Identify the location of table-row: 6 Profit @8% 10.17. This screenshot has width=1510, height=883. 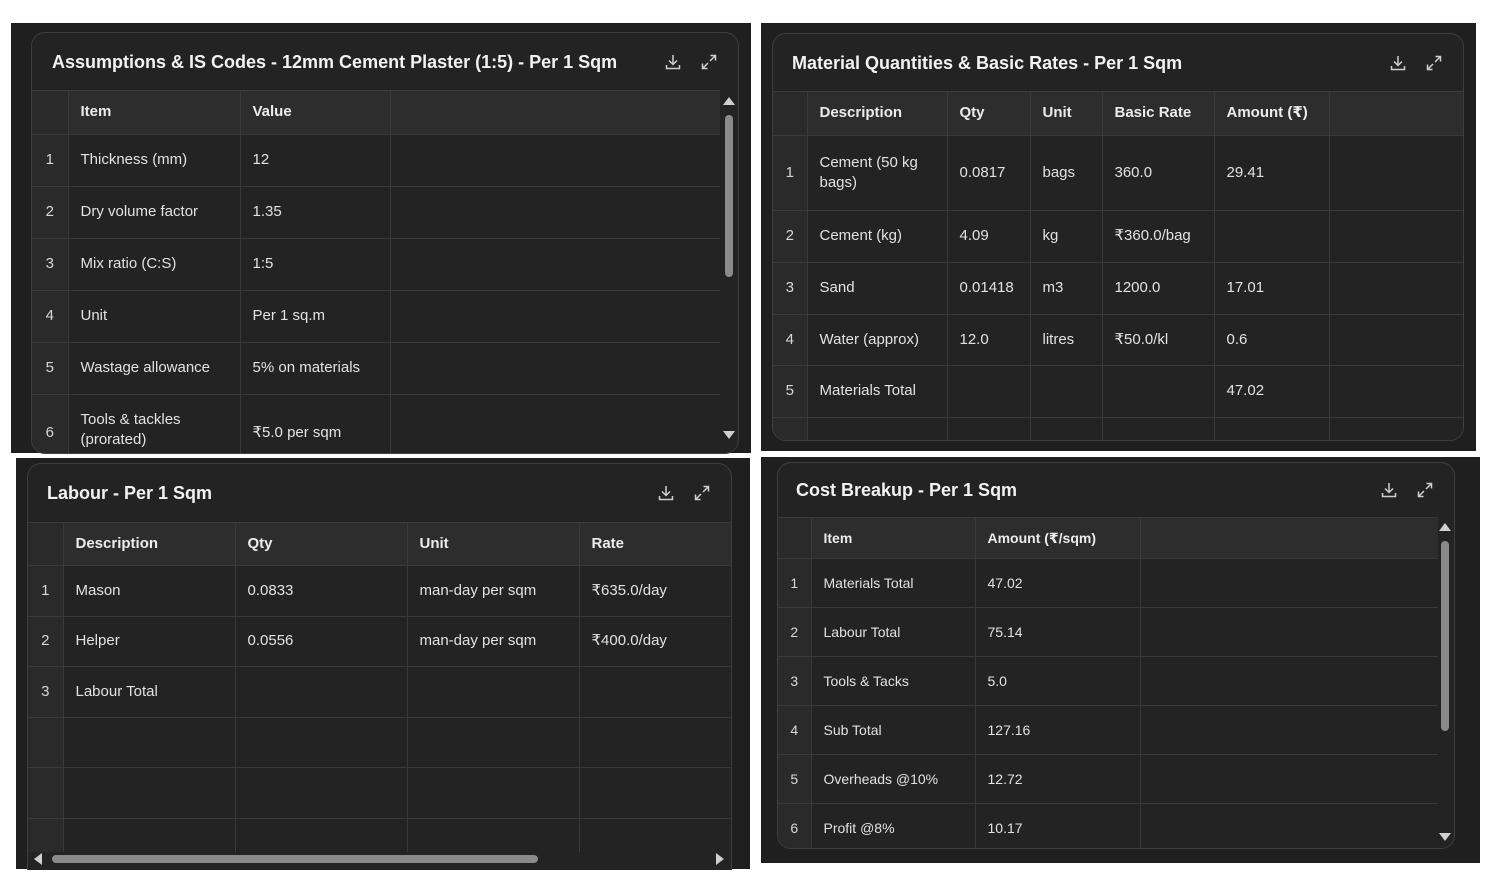
(1108, 825).